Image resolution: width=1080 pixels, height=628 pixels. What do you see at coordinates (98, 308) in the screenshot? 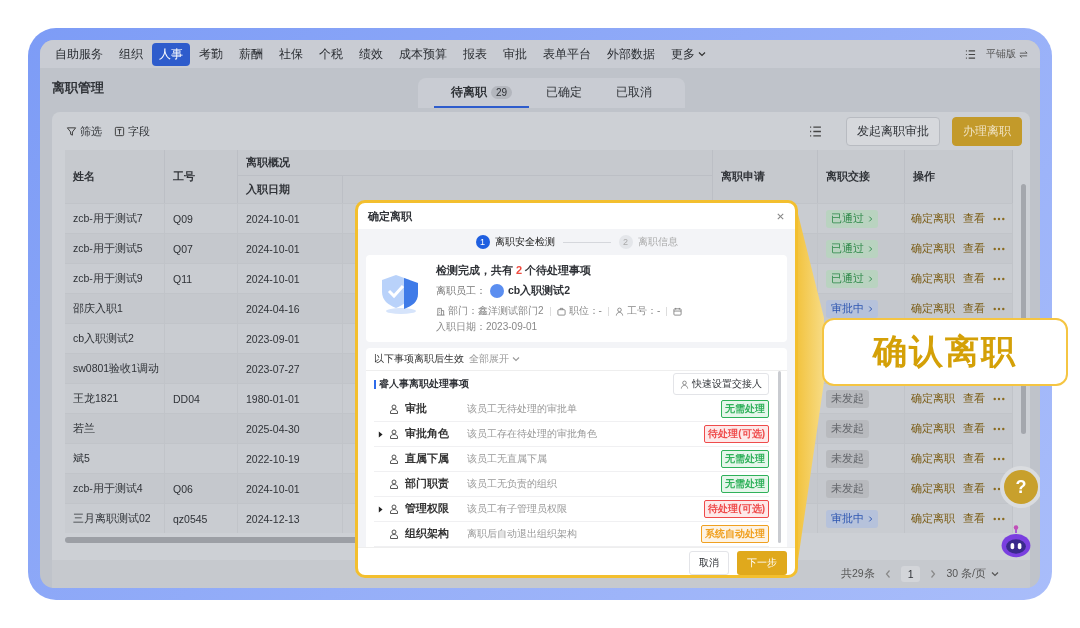
I see `table-cell: 邵庆入职1` at bounding box center [98, 308].